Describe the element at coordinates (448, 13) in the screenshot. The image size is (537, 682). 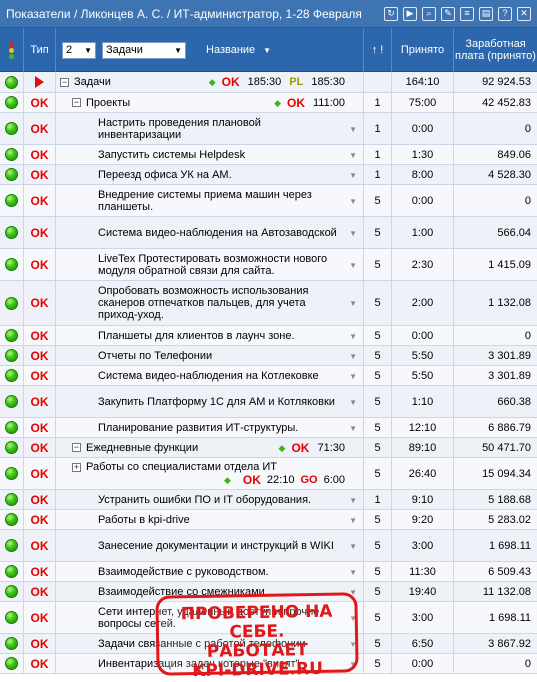
I see `wrench-icon: ✎` at that location.